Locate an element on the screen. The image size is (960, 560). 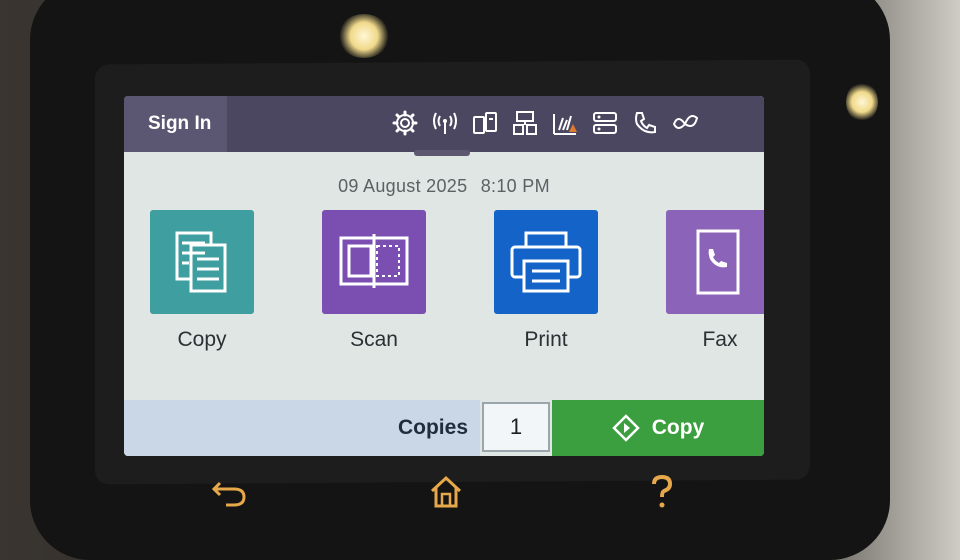
help-icon is located at coordinates (662, 491).